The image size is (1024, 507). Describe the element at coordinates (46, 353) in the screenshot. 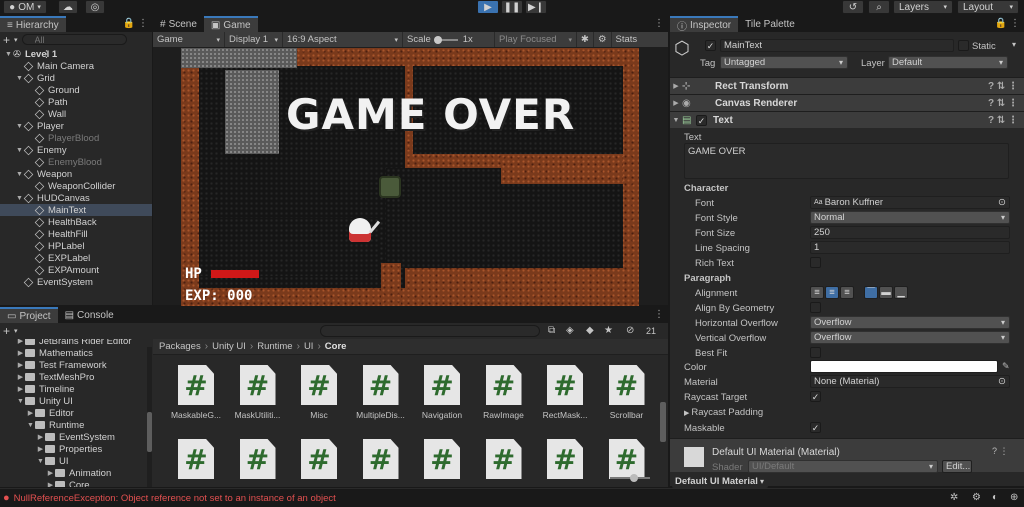

I see `project-folder-item: ▶ Mathematics` at that location.